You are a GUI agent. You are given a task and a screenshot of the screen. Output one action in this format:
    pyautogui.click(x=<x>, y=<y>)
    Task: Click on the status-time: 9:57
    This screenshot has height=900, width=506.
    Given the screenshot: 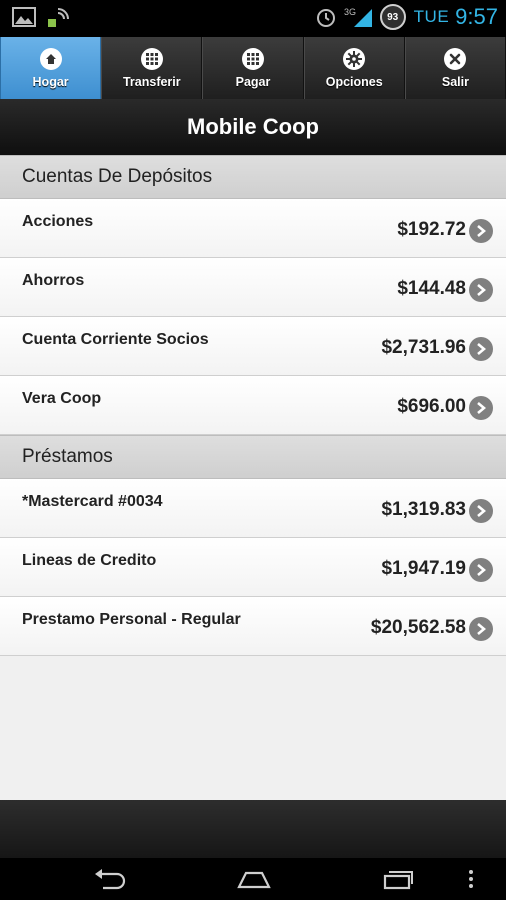 What is the action you would take?
    pyautogui.click(x=476, y=16)
    